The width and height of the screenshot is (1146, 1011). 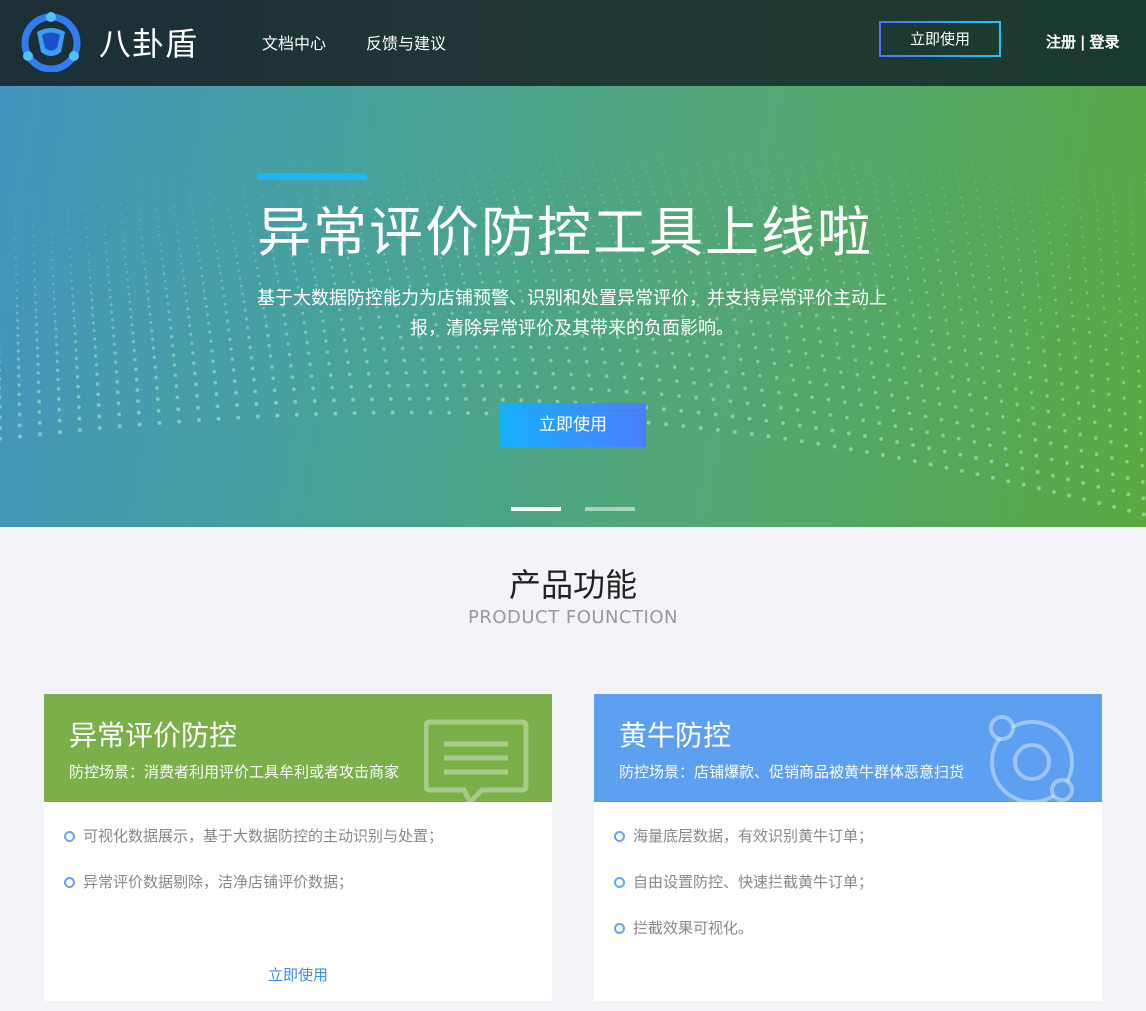 I want to click on title-accent-bar, so click(x=312, y=176).